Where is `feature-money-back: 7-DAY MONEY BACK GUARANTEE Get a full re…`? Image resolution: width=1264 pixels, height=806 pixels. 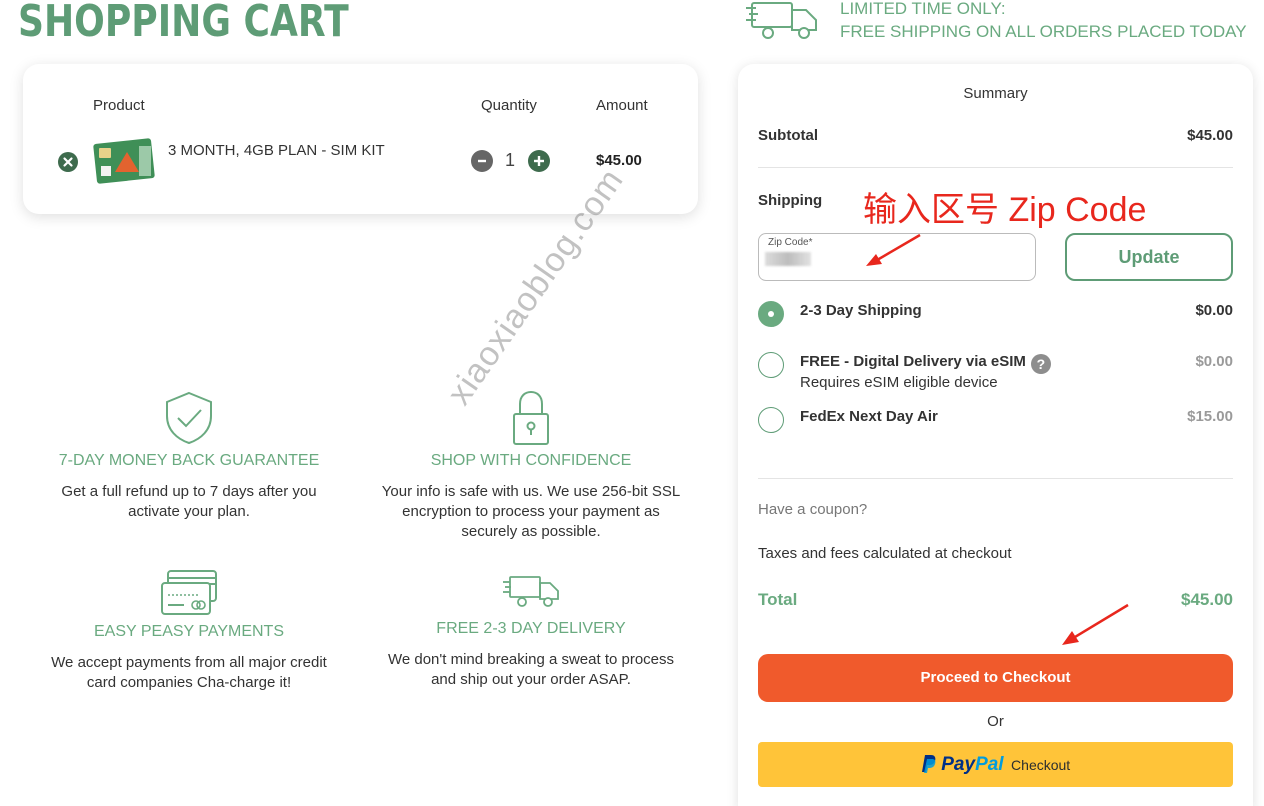 feature-money-back: 7-DAY MONEY BACK GUARANTEE Get a full re… is located at coordinates (189, 456).